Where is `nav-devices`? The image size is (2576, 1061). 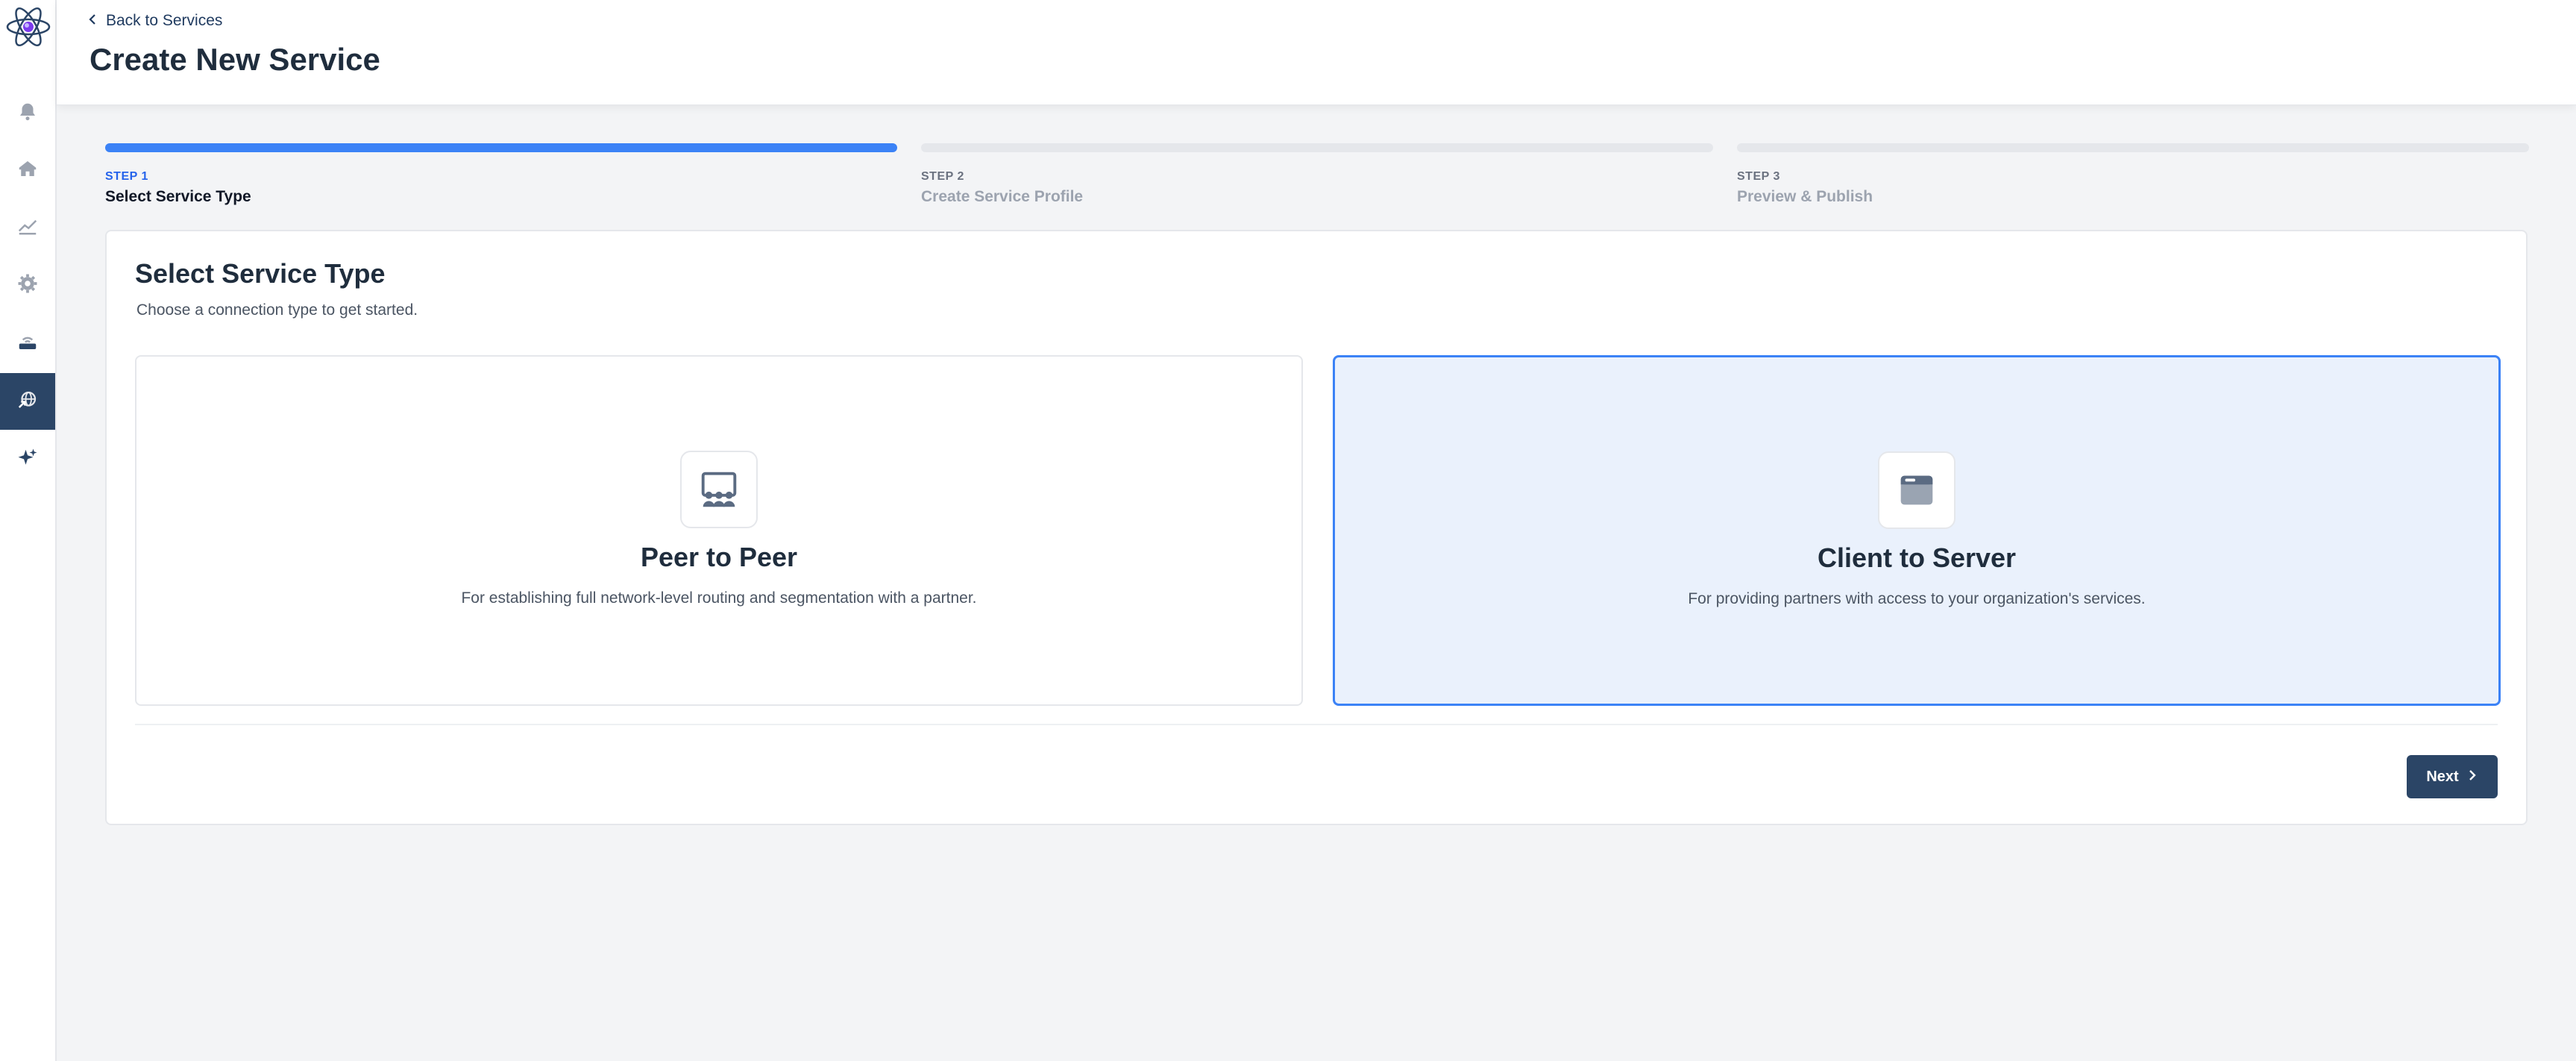 nav-devices is located at coordinates (28, 343).